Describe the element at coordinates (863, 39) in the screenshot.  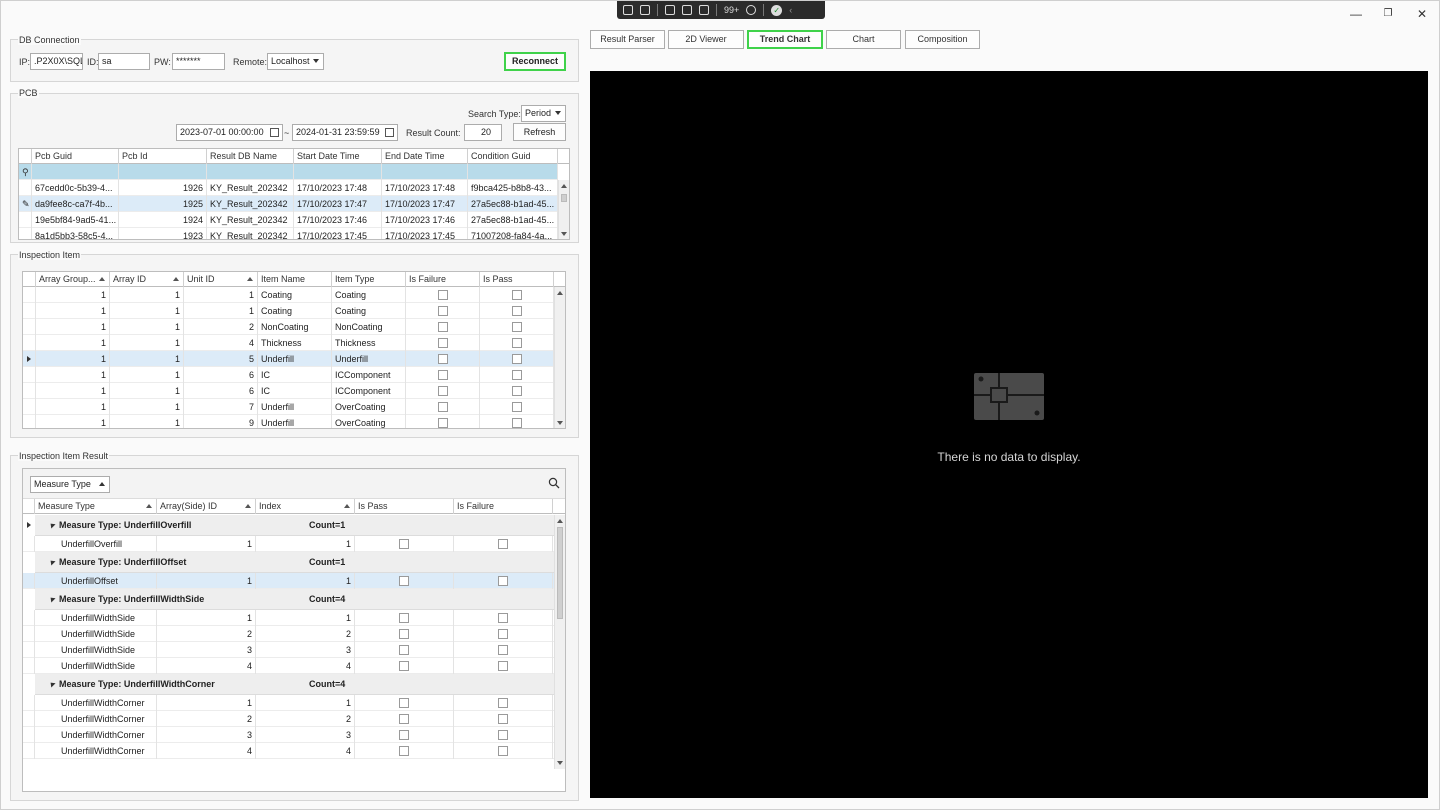
I see `tab-chart: Chart` at that location.